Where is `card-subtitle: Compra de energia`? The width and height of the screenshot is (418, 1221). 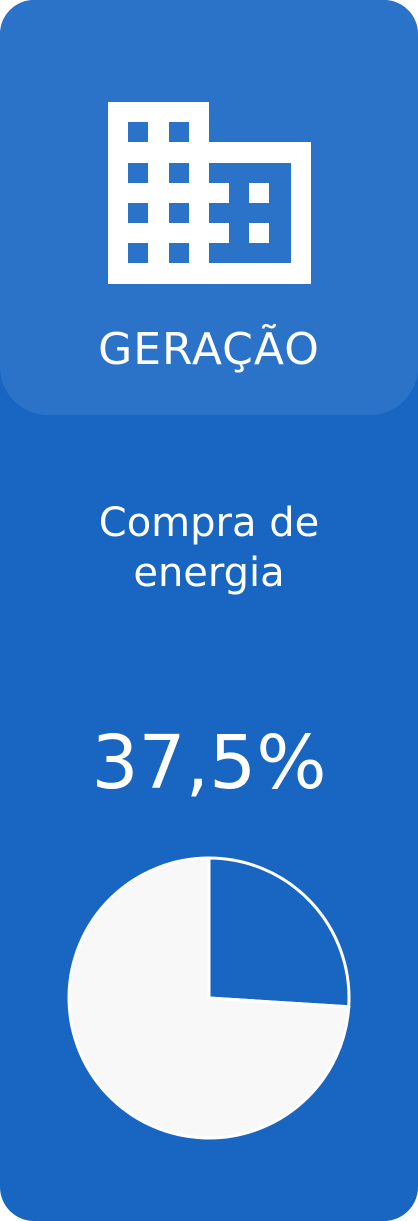 card-subtitle: Compra de energia is located at coordinates (209, 548).